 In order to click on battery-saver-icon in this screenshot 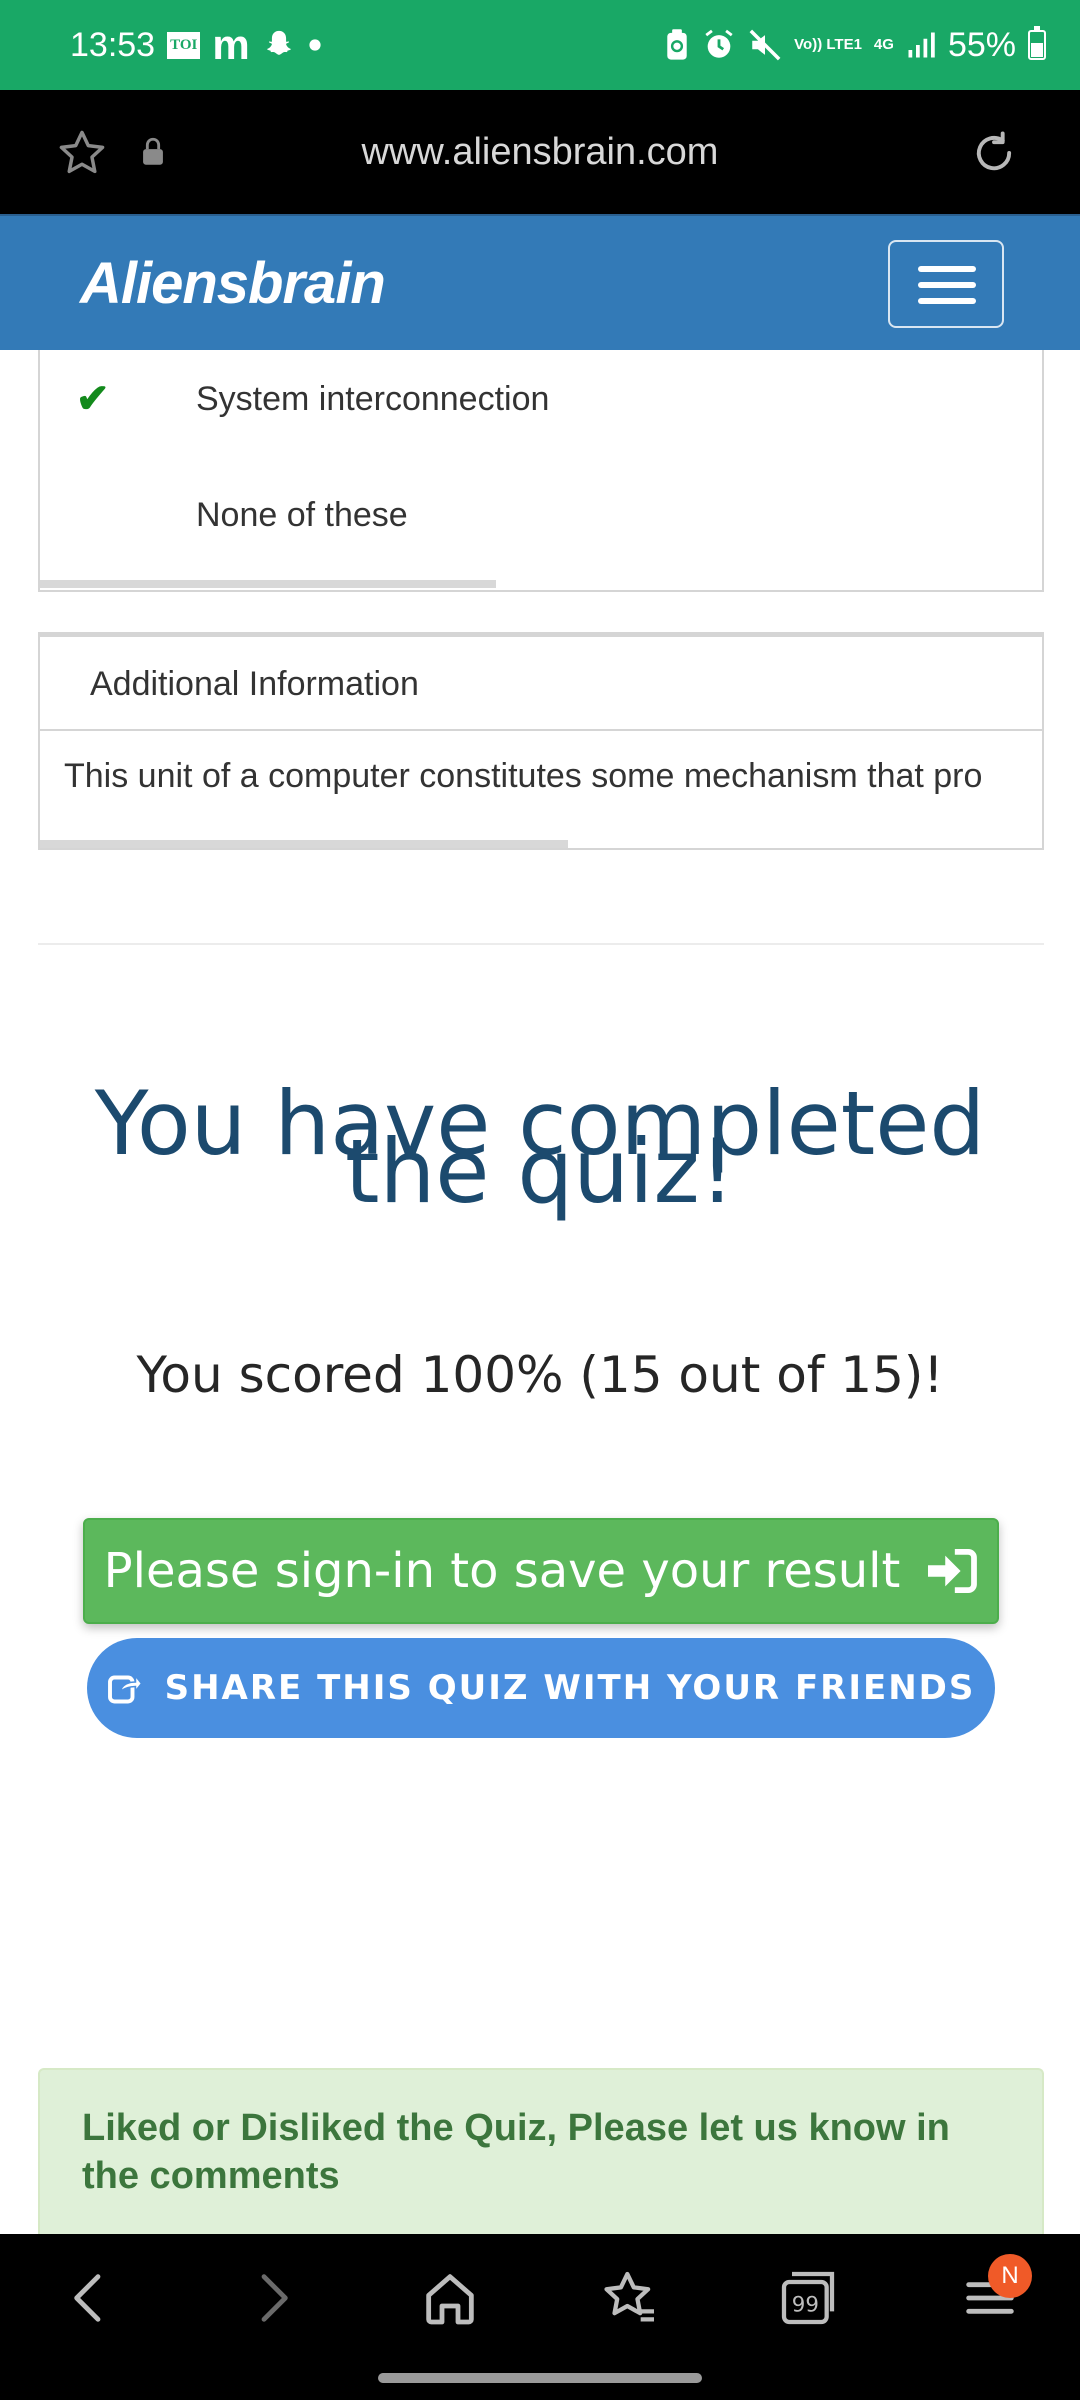, I will do `click(677, 44)`.